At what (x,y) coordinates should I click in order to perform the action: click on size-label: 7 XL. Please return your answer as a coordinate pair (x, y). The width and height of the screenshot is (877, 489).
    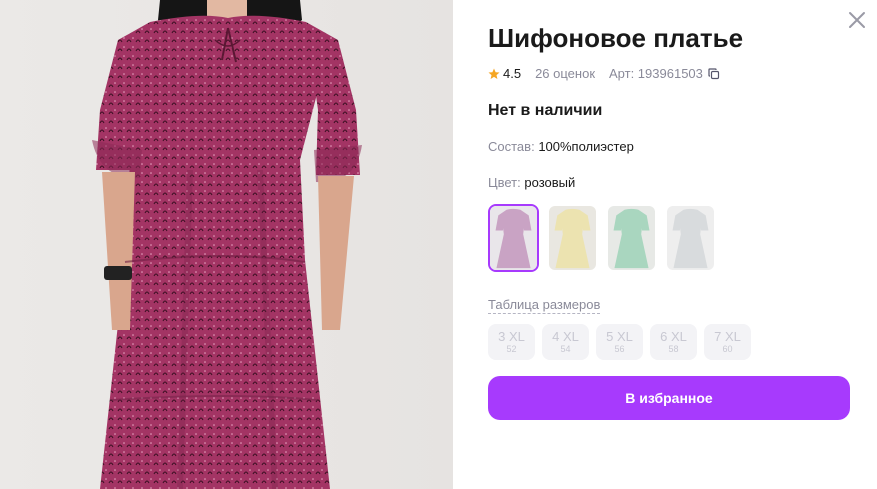
    Looking at the image, I should click on (727, 336).